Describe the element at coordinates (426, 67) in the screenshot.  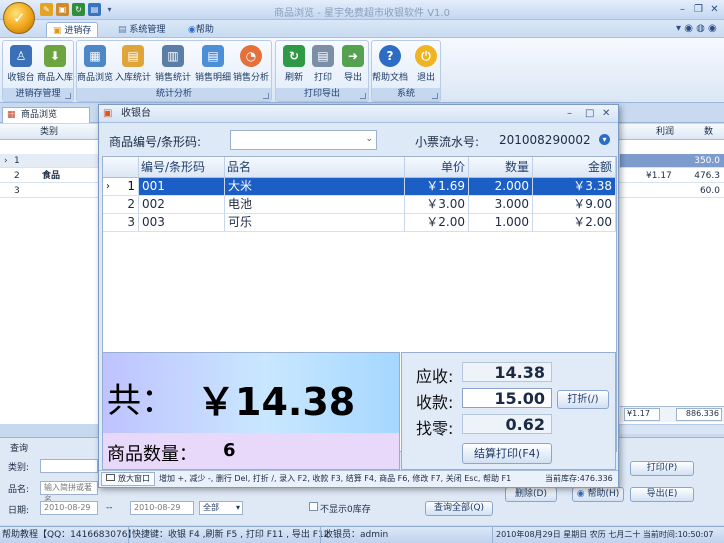
I see `exit-button: ⏻ 退出` at that location.